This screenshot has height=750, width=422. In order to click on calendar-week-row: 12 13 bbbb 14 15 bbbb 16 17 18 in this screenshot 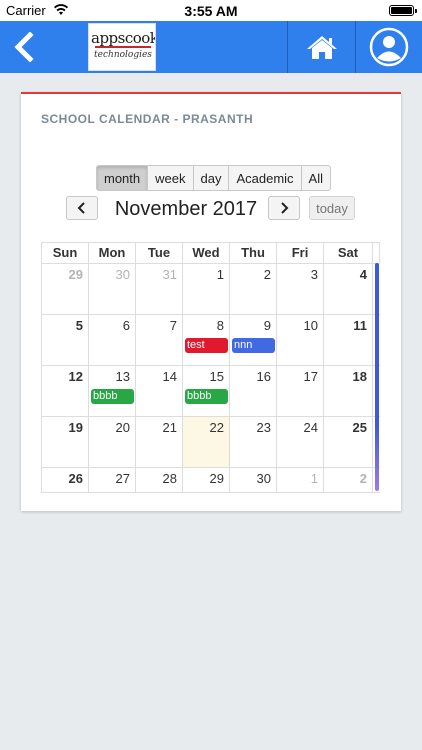, I will do `click(211, 390)`.